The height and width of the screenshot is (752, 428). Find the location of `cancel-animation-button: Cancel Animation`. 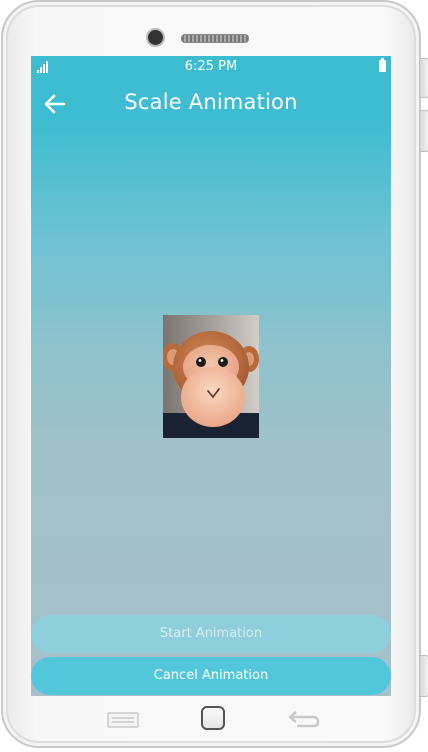

cancel-animation-button: Cancel Animation is located at coordinates (211, 676).